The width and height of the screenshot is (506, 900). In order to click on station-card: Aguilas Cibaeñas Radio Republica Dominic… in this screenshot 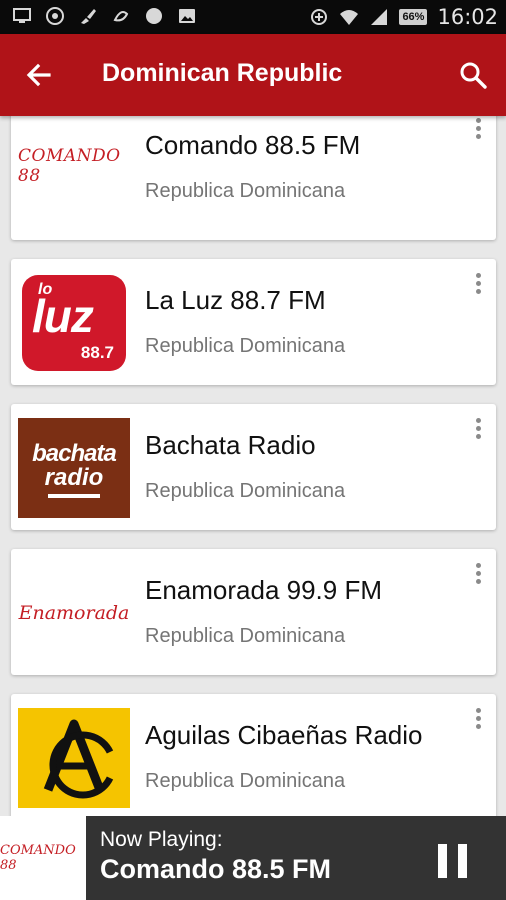, I will do `click(253, 755)`.